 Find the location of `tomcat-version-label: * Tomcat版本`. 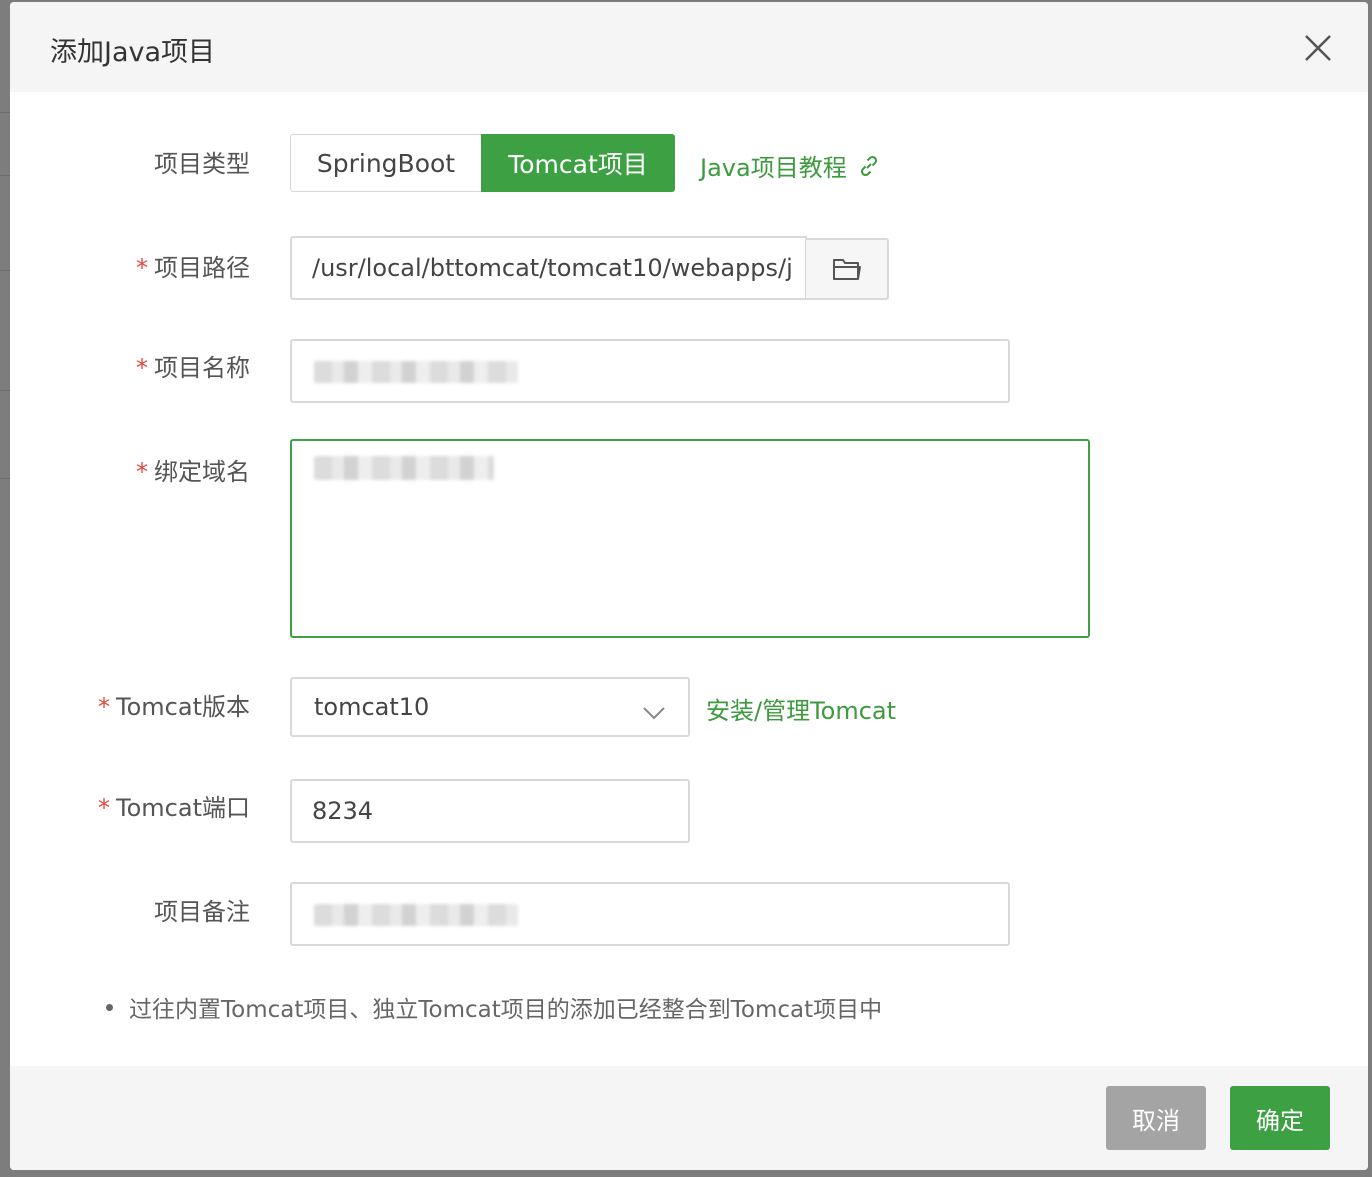

tomcat-version-label: * Tomcat版本 is located at coordinates (174, 707).